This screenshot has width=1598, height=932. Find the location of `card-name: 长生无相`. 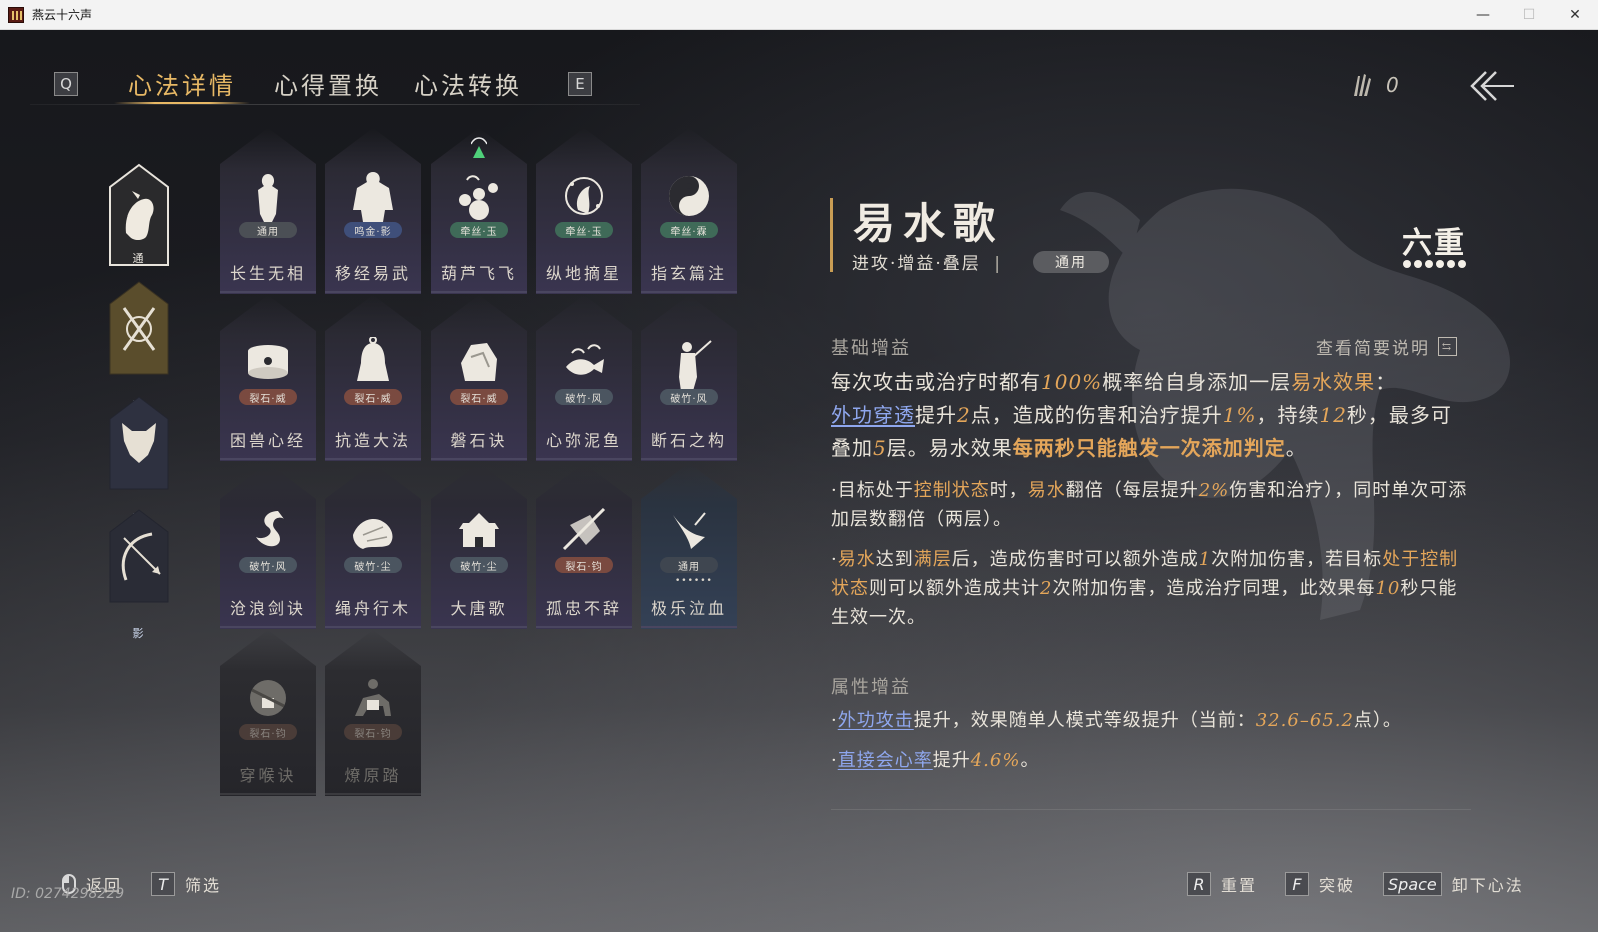

card-name: 长生无相 is located at coordinates (267, 273).